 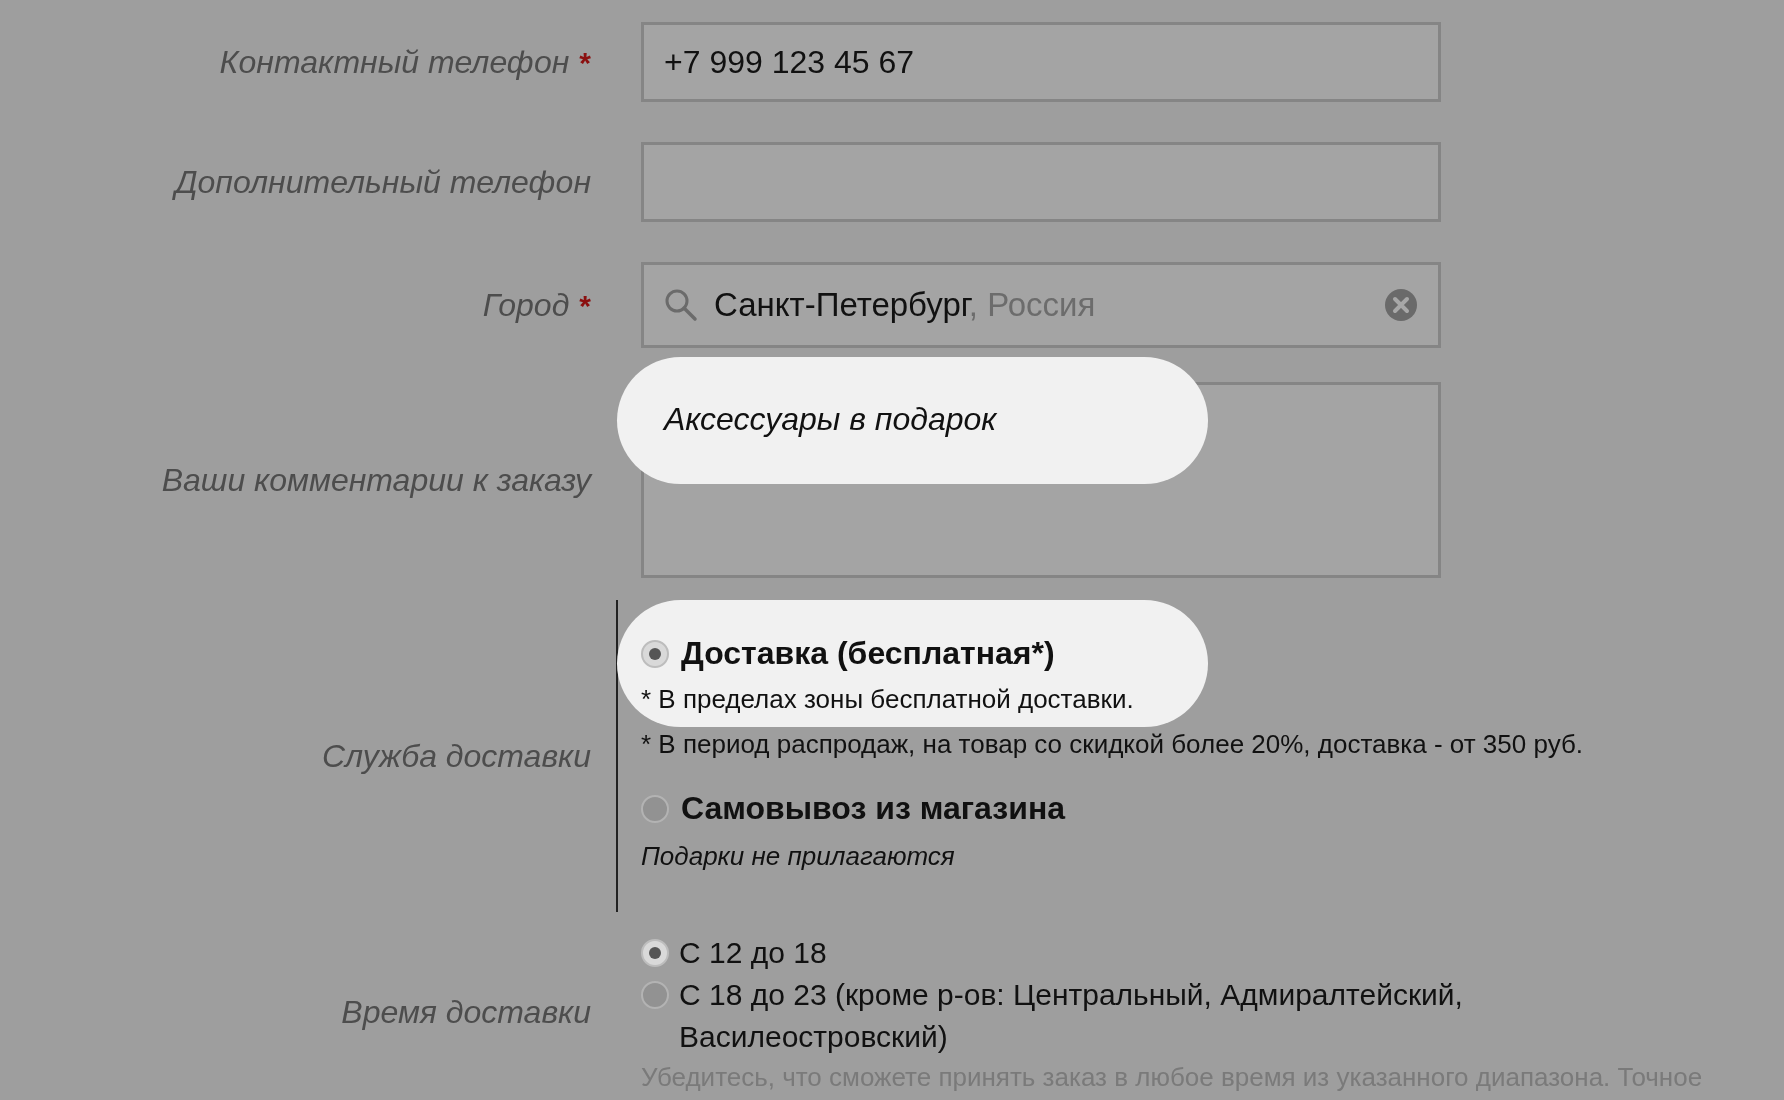 What do you see at coordinates (868, 653) in the screenshot?
I see `option-label: Доставка (бесплатная*)` at bounding box center [868, 653].